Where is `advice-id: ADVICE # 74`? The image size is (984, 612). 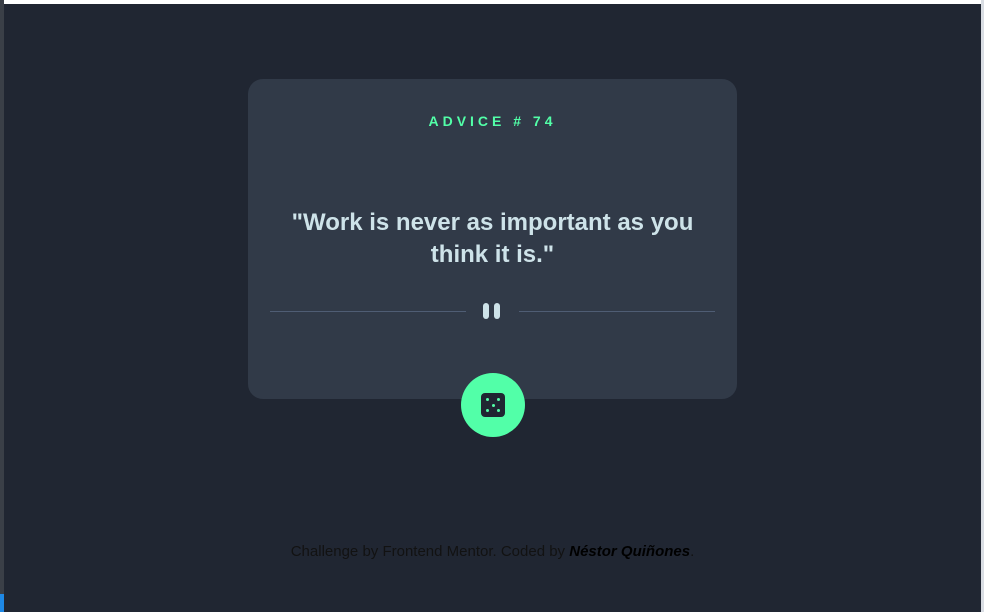 advice-id: ADVICE # 74 is located at coordinates (492, 121).